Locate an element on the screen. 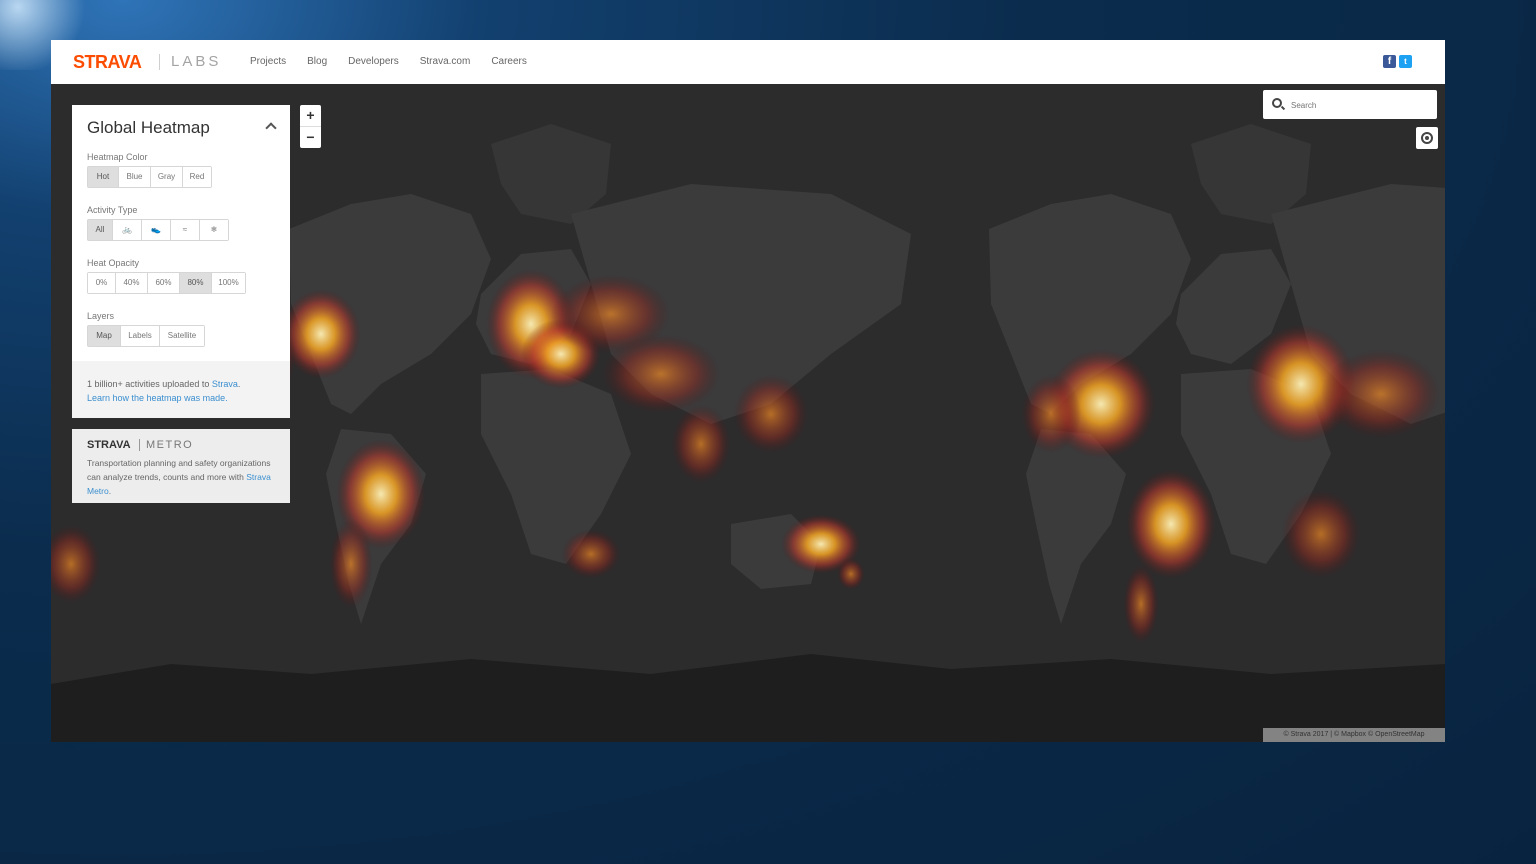 Image resolution: width=1536 pixels, height=864 pixels. nav-link-blog: Blog is located at coordinates (317, 61).